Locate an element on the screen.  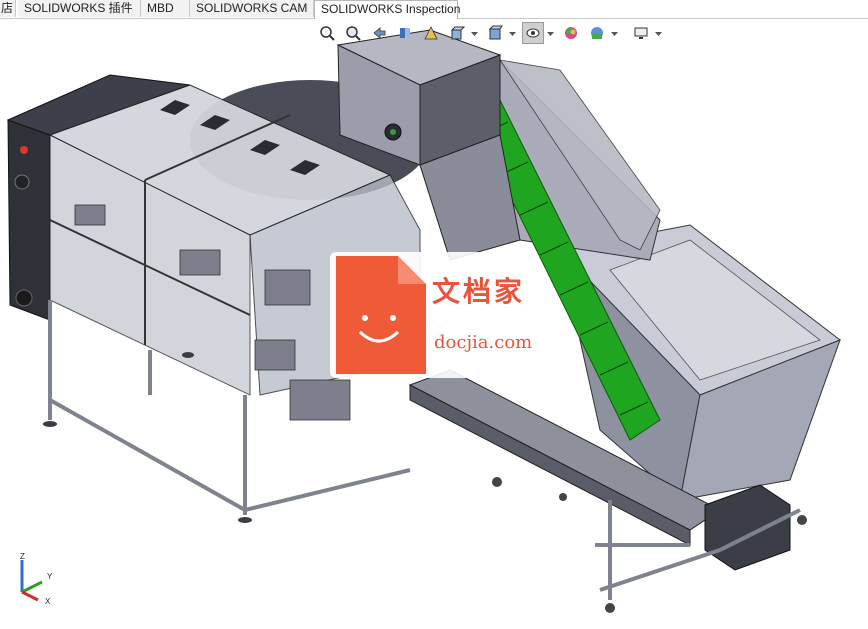
watermark-site: docjia.com is located at coordinates (483, 342).